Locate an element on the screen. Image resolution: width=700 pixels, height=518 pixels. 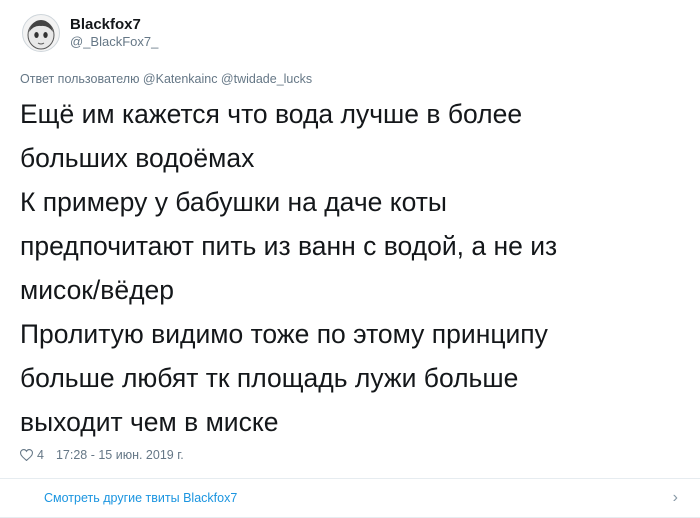
tweet-text-line: Ещё им кажется что вода лучше в более is located at coordinates (271, 114).